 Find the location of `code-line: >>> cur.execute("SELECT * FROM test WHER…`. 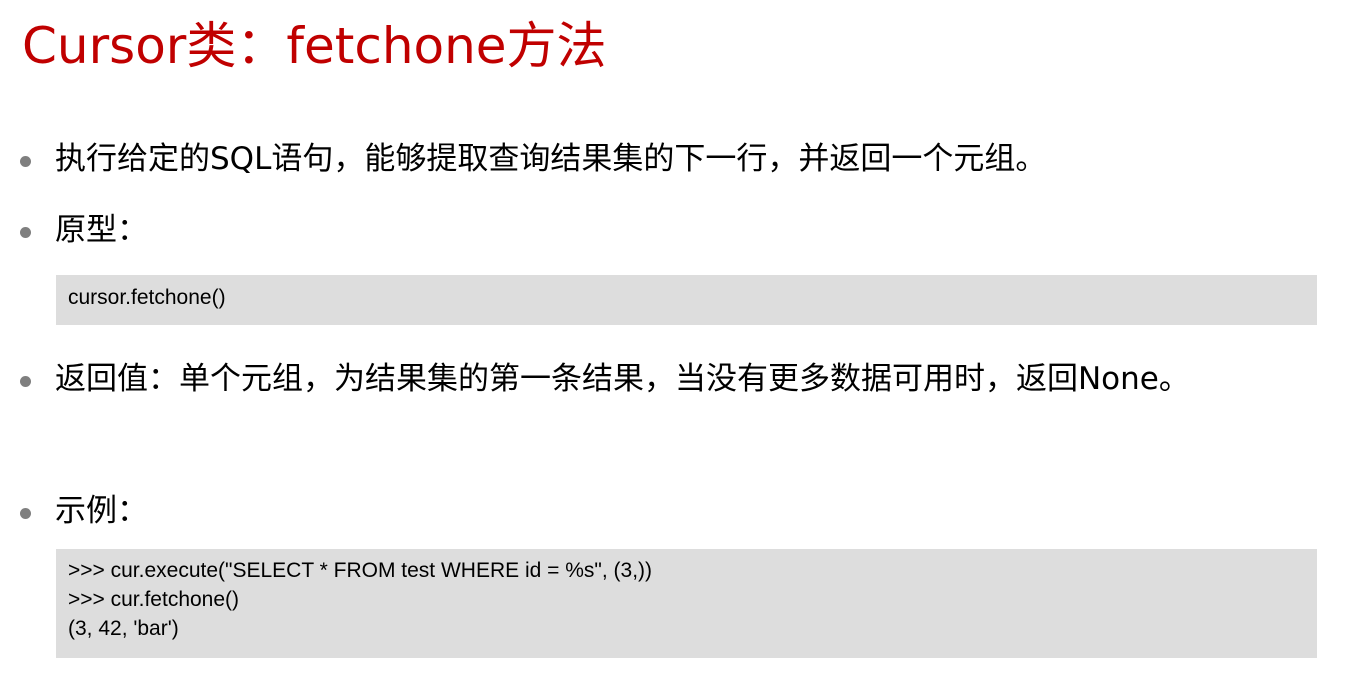

code-line: >>> cur.execute("SELECT * FROM test WHER… is located at coordinates (360, 570).